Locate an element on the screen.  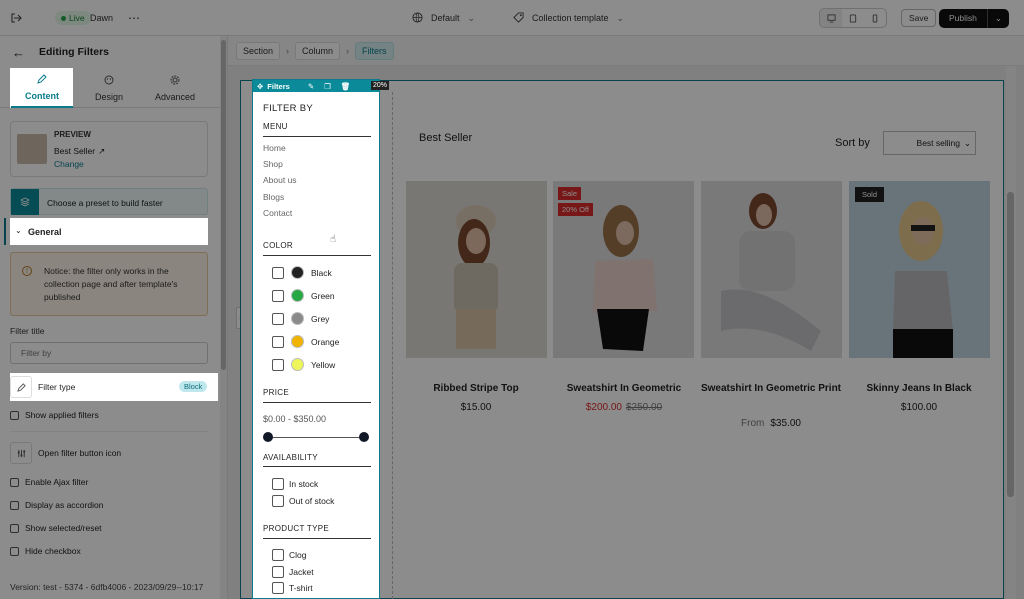
product-title-2: Sweatshirt In Geometric is located at coordinates (624, 388).